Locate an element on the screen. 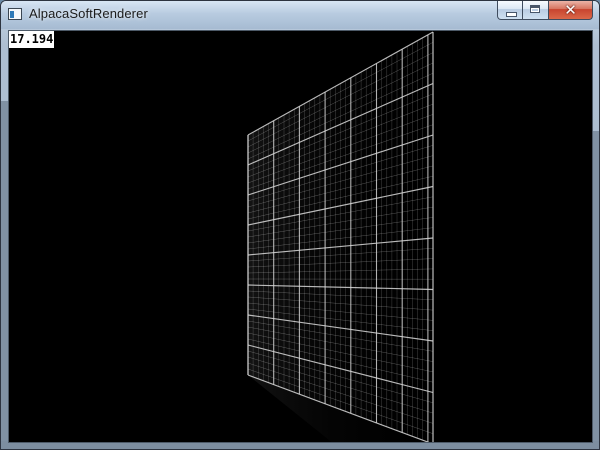 The height and width of the screenshot is (450, 600). fps-counter: 17.194 is located at coordinates (32, 39).